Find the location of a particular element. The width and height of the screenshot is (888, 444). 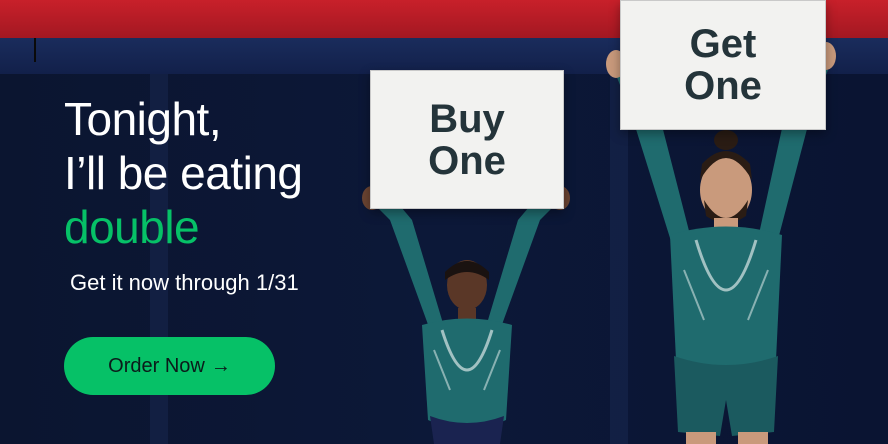

promo-subline: Get it now through 1/31 is located at coordinates (184, 282).